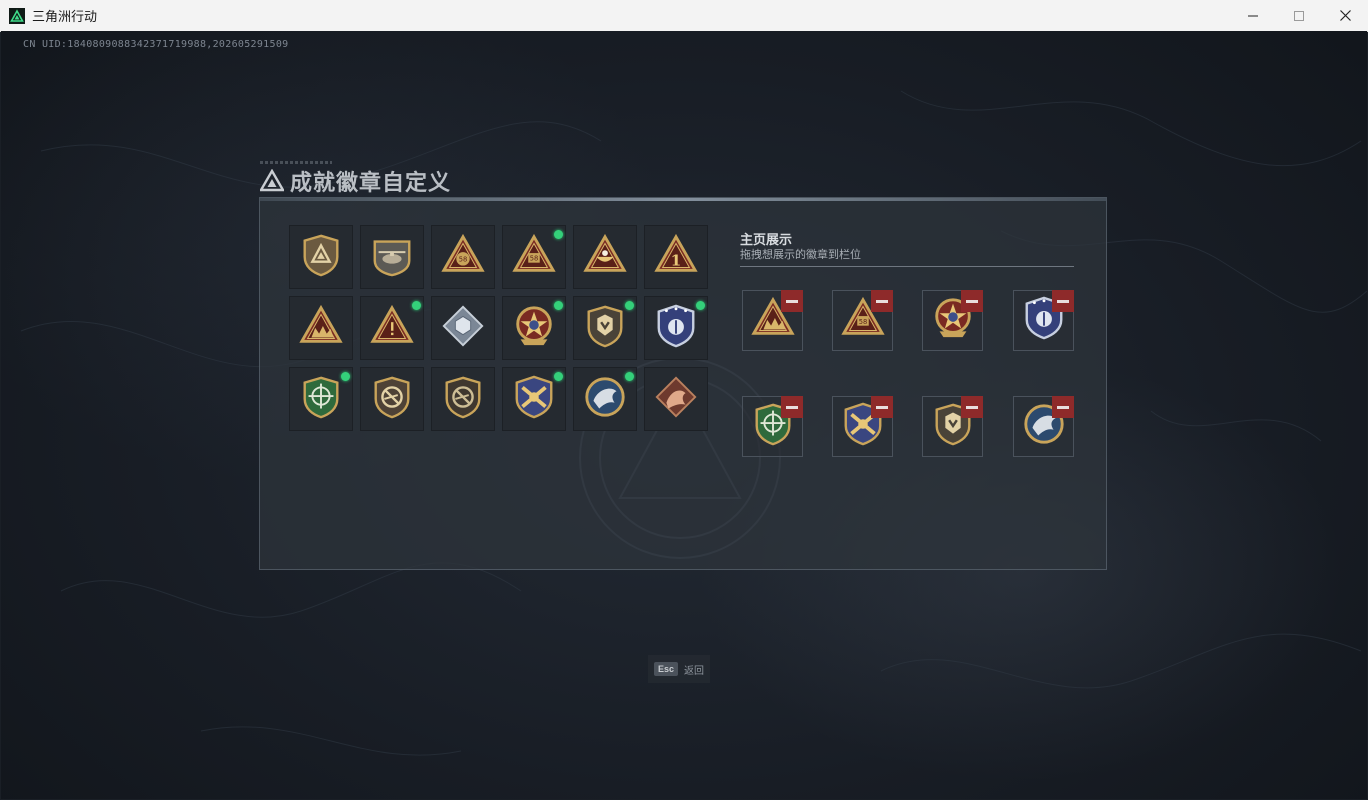 The height and width of the screenshot is (800, 1368). What do you see at coordinates (683, 199) in the screenshot?
I see `panel-top-highlight` at bounding box center [683, 199].